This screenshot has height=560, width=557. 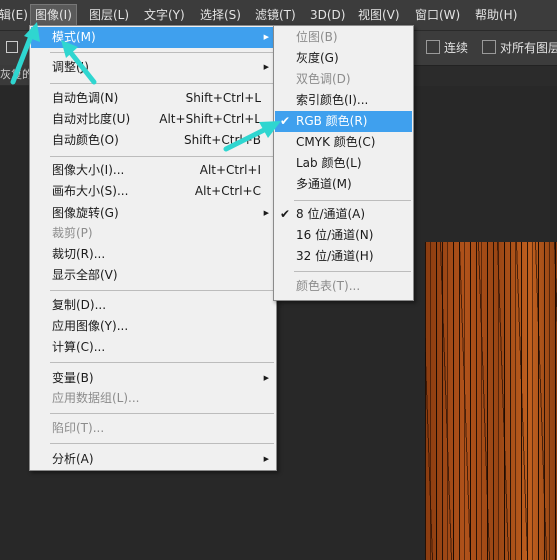 What do you see at coordinates (153, 170) in the screenshot?
I see `menu-item-image-size: 图像大小(I)... Alt+Ctrl+I` at bounding box center [153, 170].